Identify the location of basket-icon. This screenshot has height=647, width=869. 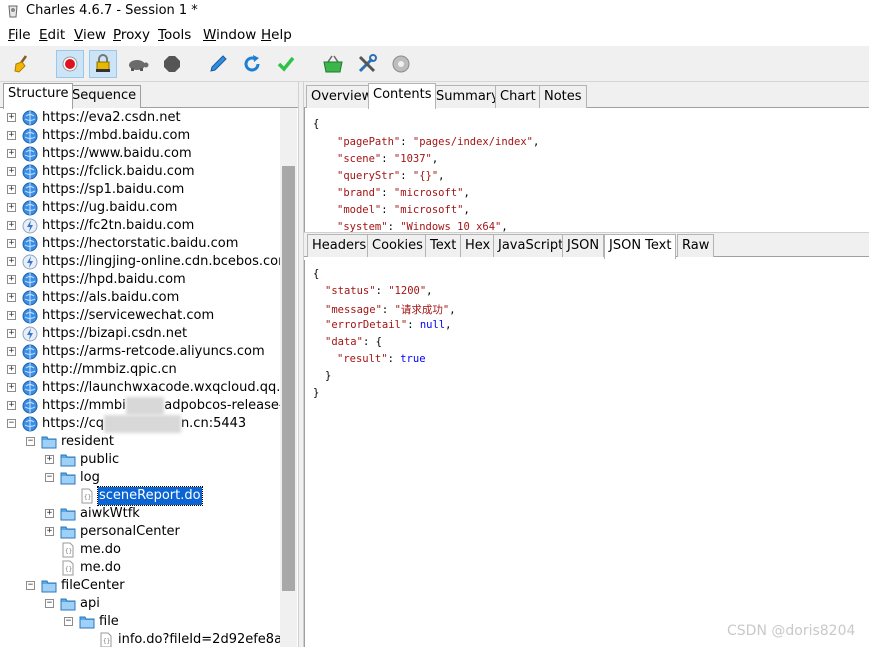
(333, 64).